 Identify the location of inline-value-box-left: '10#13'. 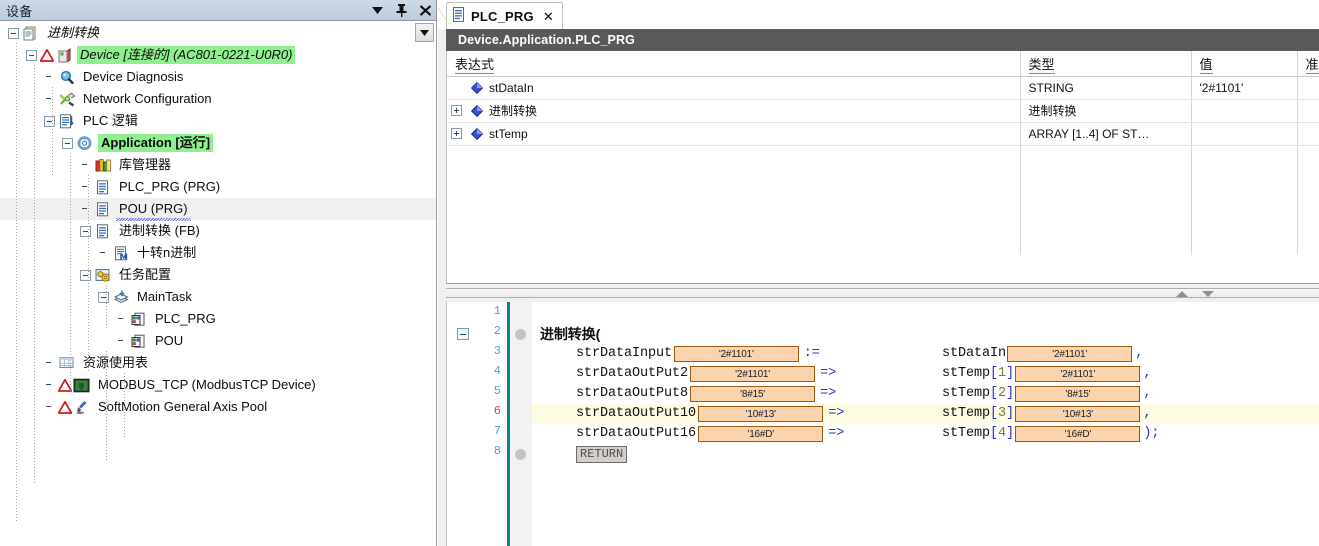
(761, 414).